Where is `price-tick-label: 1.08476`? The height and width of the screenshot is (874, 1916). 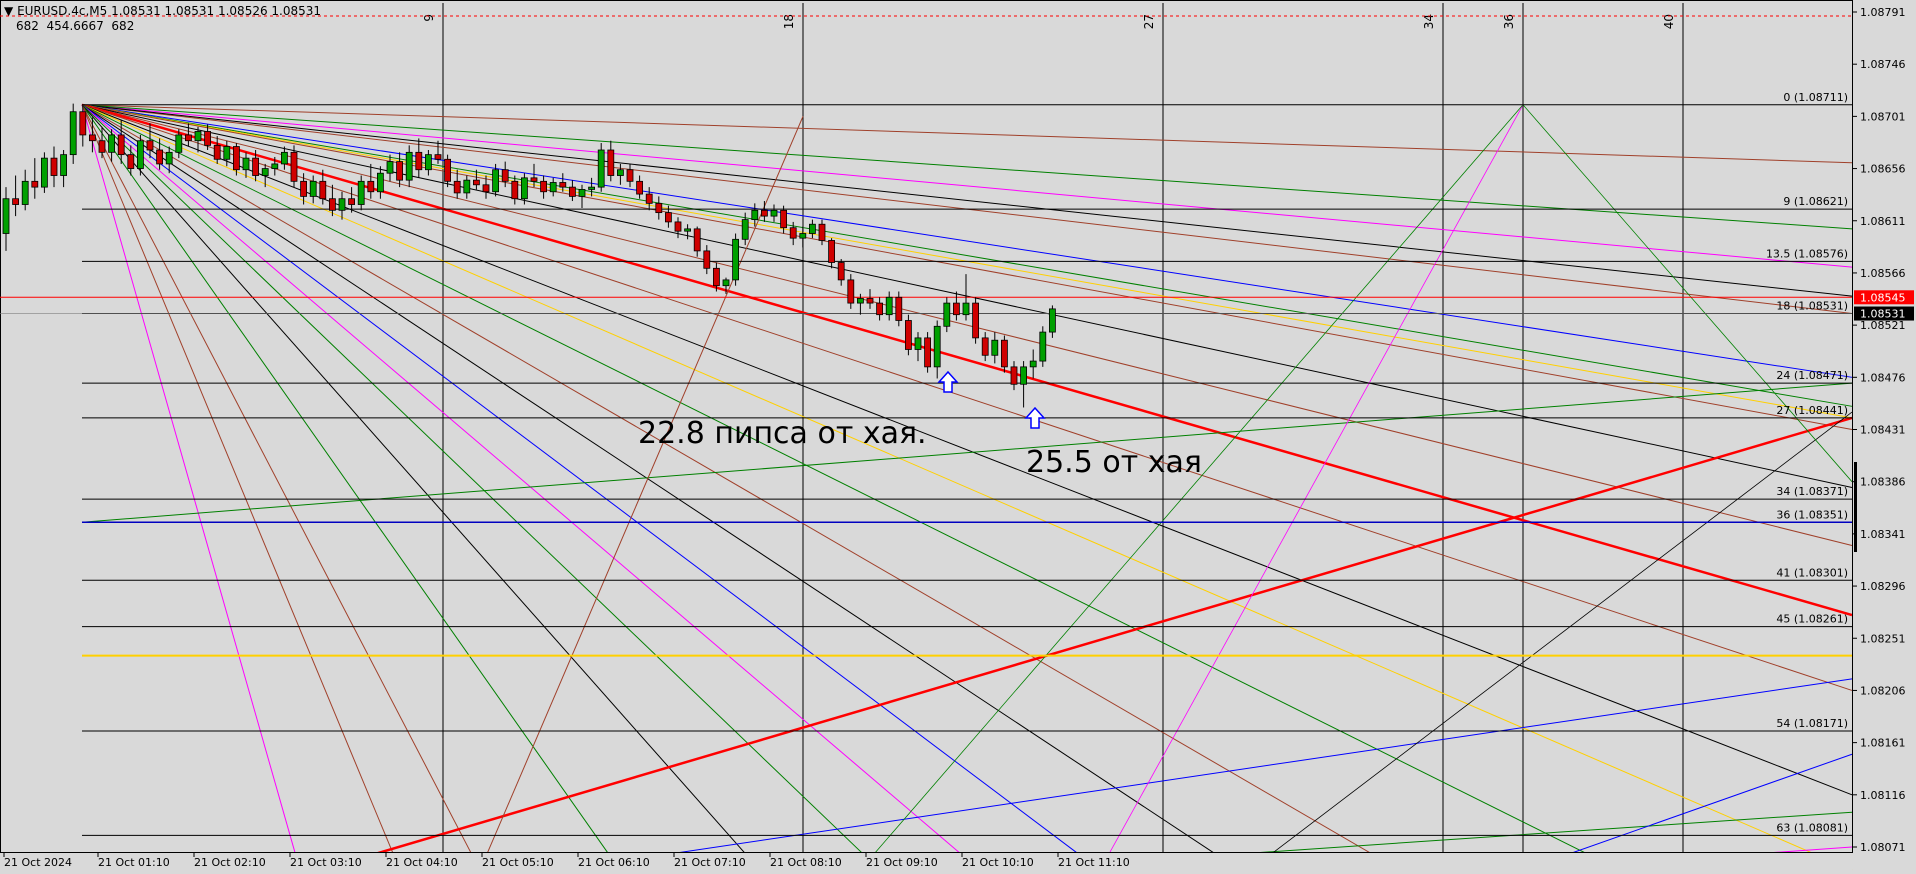
price-tick-label: 1.08476 is located at coordinates (1883, 377).